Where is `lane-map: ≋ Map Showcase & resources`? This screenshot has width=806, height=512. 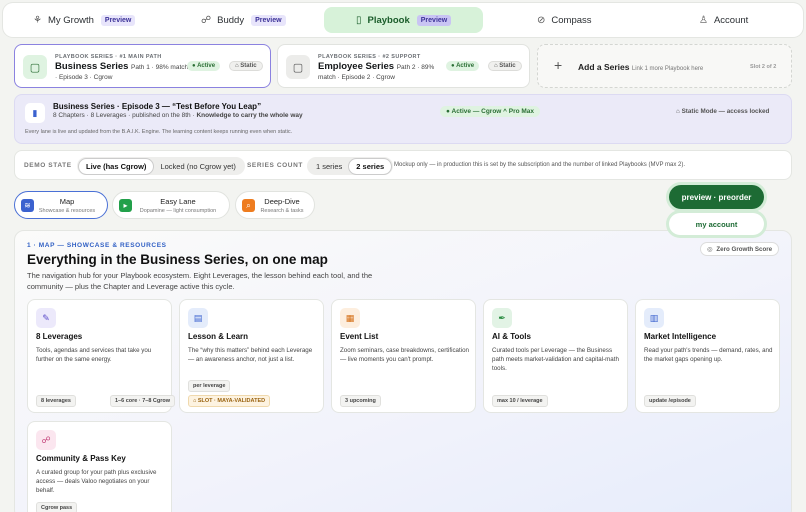 lane-map: ≋ Map Showcase & resources is located at coordinates (61, 205).